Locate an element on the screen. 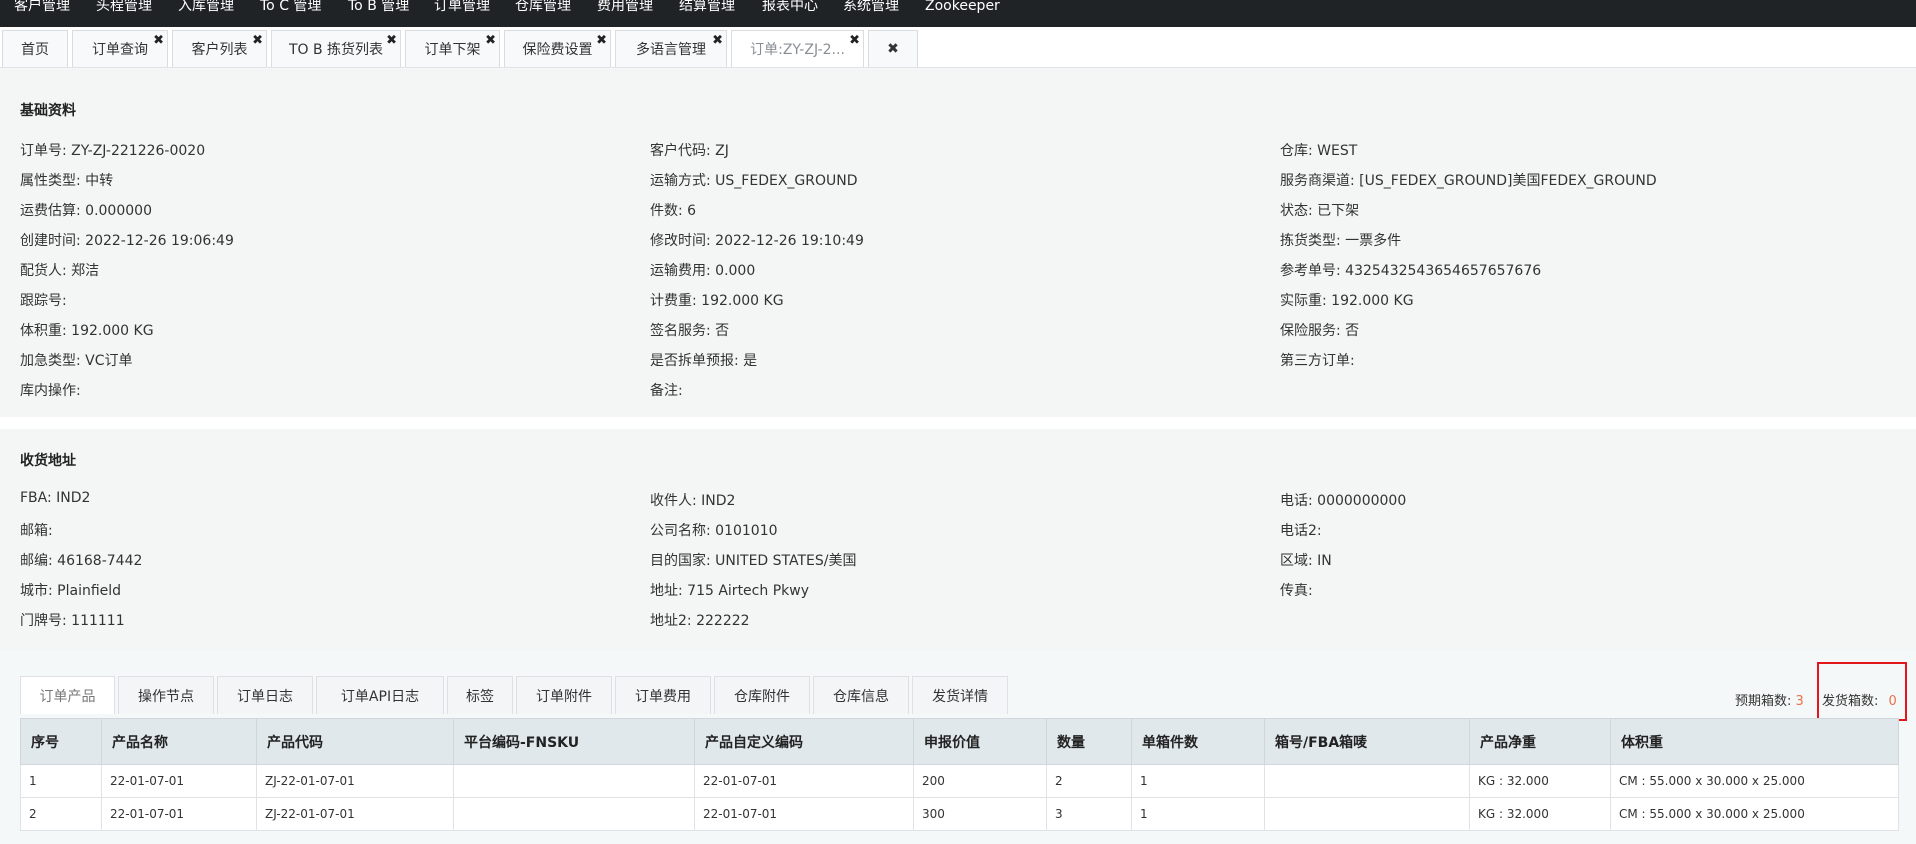  tab-multilang-mgmt: 多语言管理 ✖ is located at coordinates (671, 48).